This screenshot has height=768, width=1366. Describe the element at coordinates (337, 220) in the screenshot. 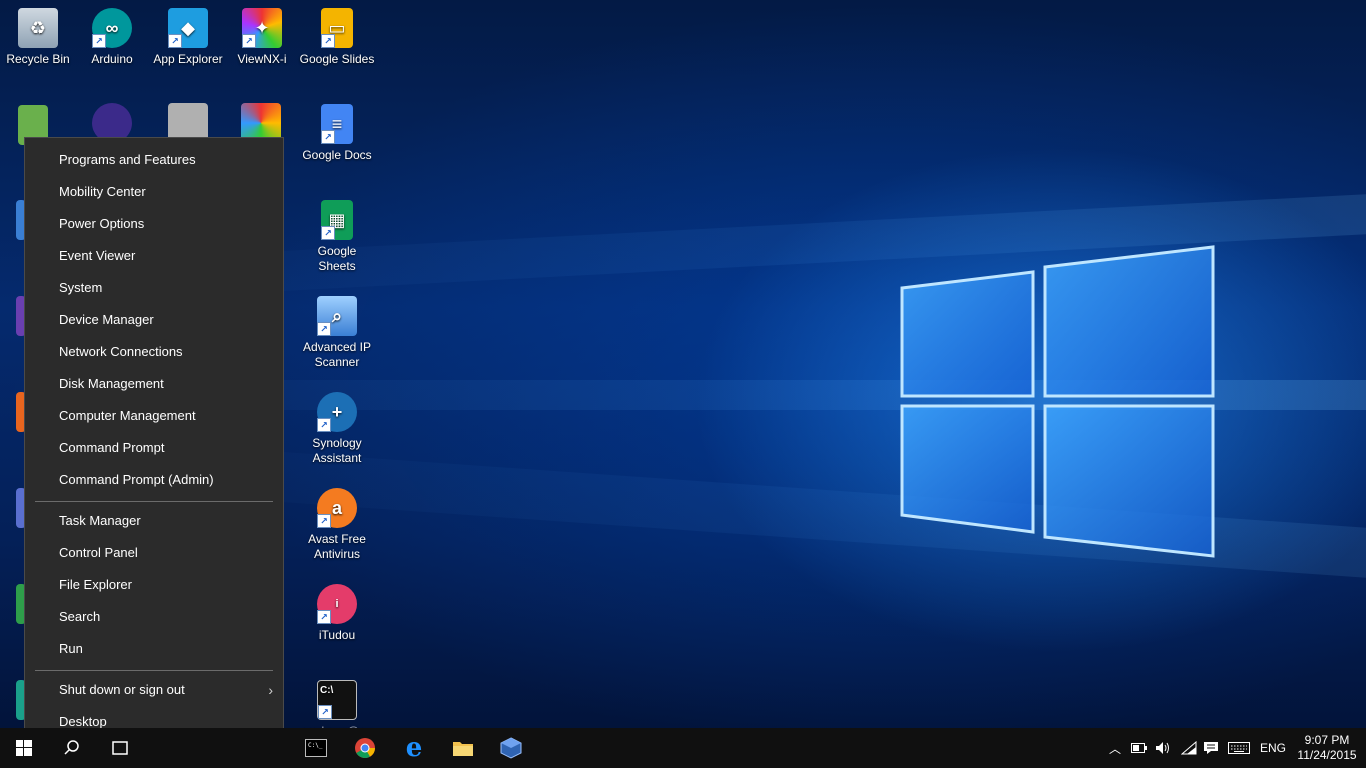

I see `google-sheets-icon: ▦ ↗` at that location.